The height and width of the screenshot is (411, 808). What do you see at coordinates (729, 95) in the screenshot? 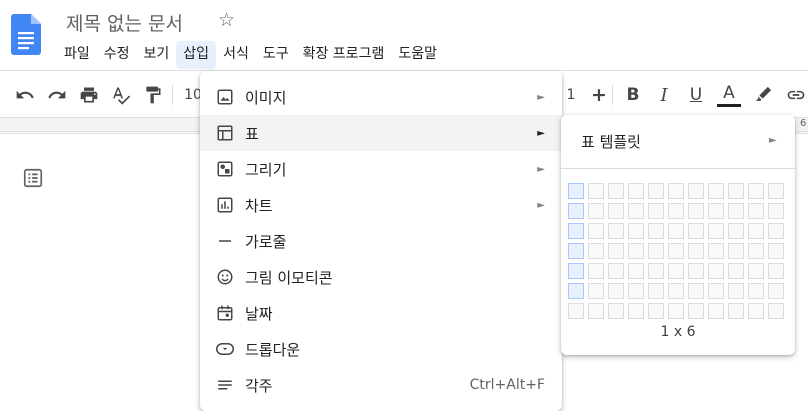
I see `text-color-button: A` at bounding box center [729, 95].